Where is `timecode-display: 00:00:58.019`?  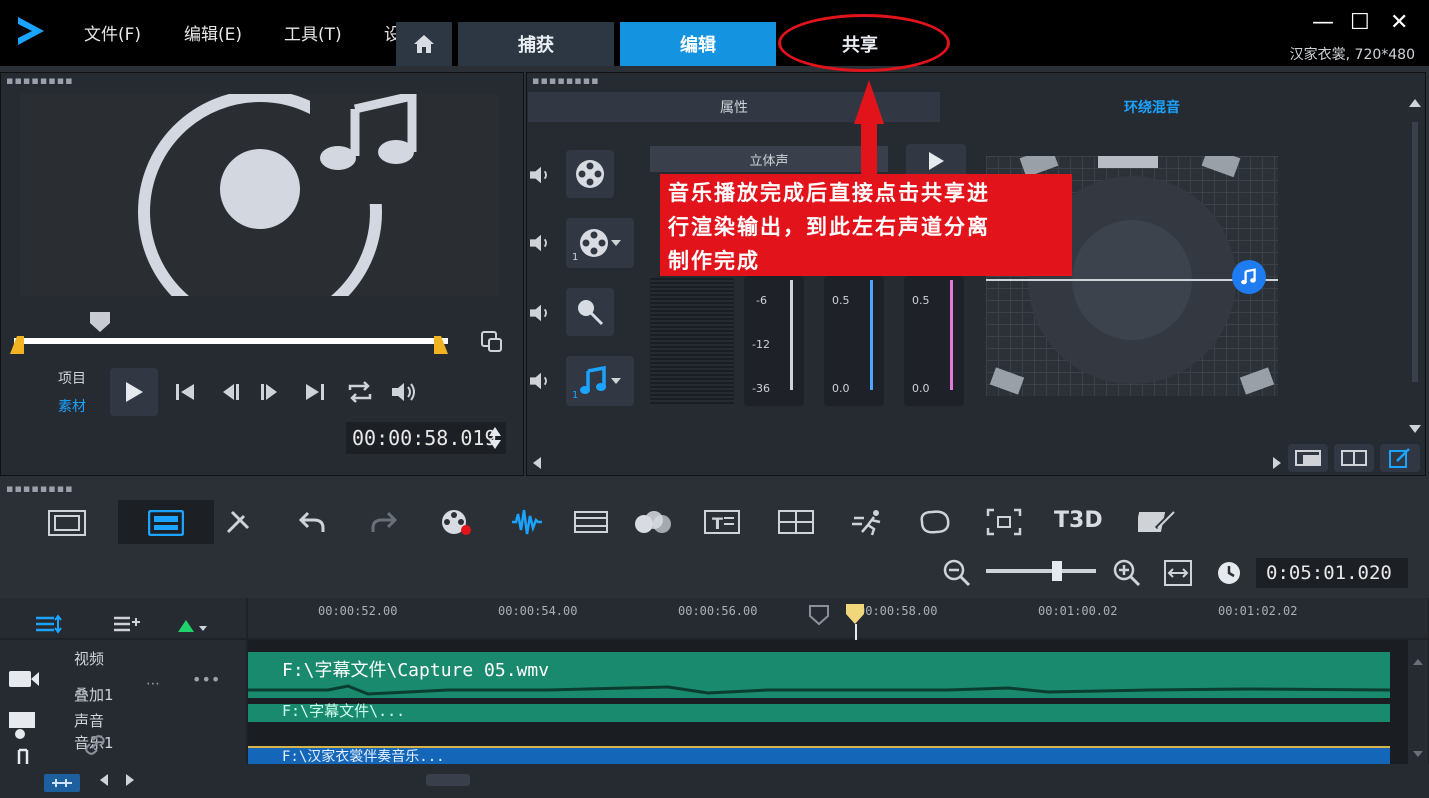 timecode-display: 00:00:58.019 is located at coordinates (426, 438).